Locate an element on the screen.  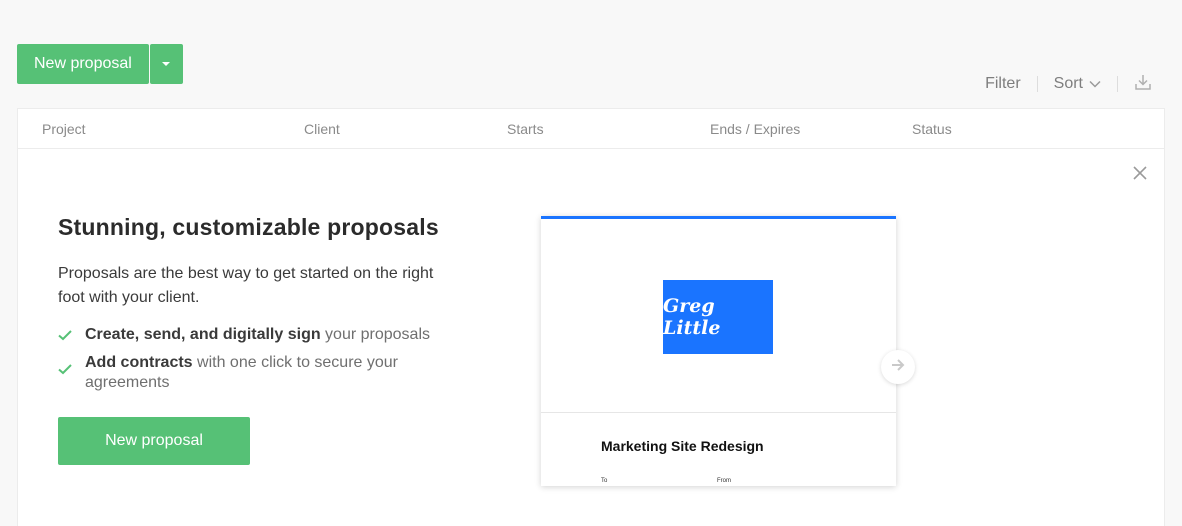
new-proposal-split-button: New proposal is located at coordinates (100, 64).